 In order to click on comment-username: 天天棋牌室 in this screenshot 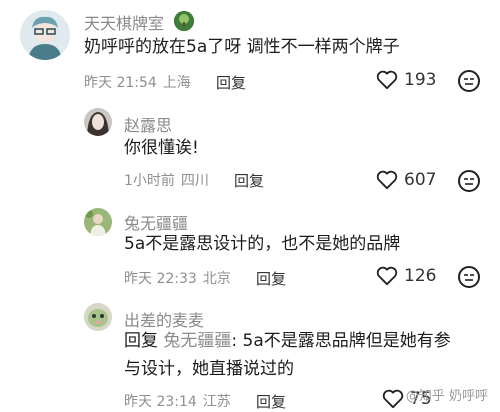, I will do `click(124, 22)`.